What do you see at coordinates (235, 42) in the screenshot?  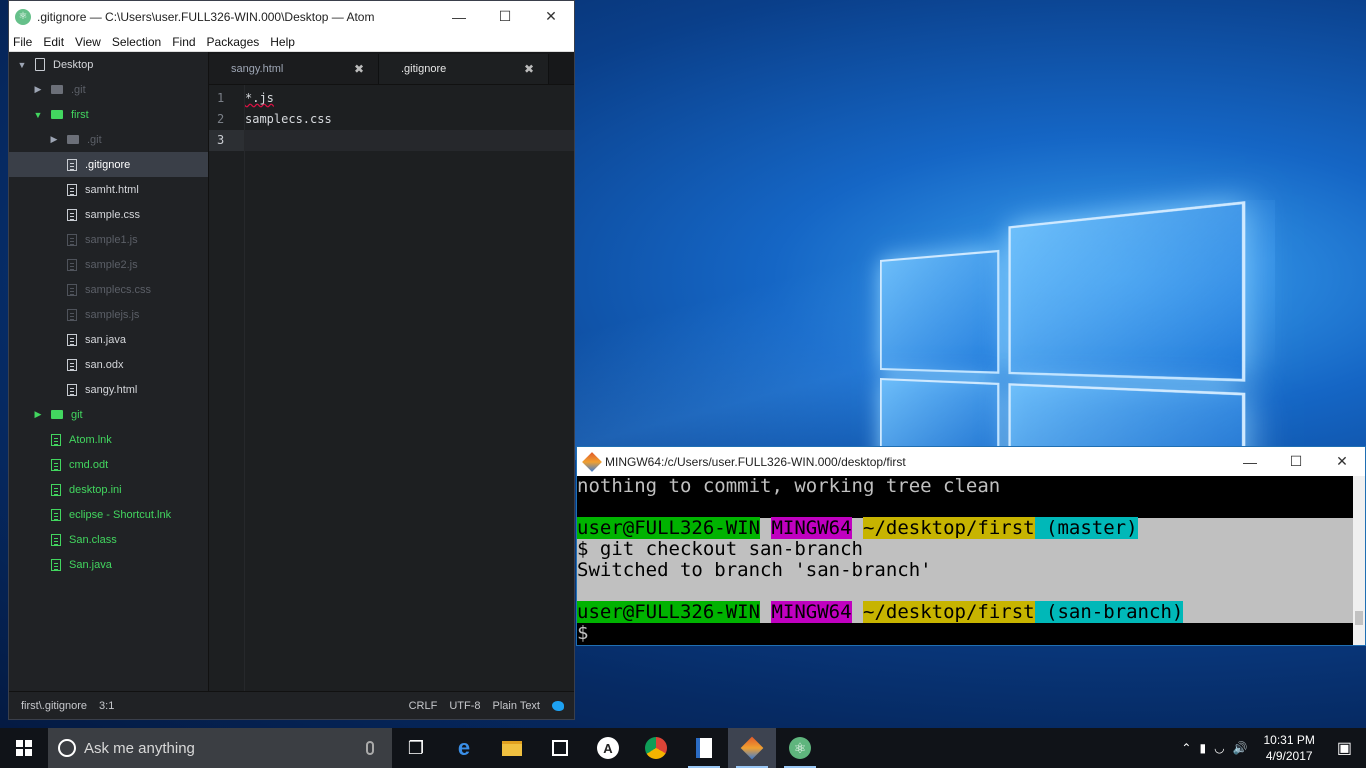 I see `menu-packages: Packages` at bounding box center [235, 42].